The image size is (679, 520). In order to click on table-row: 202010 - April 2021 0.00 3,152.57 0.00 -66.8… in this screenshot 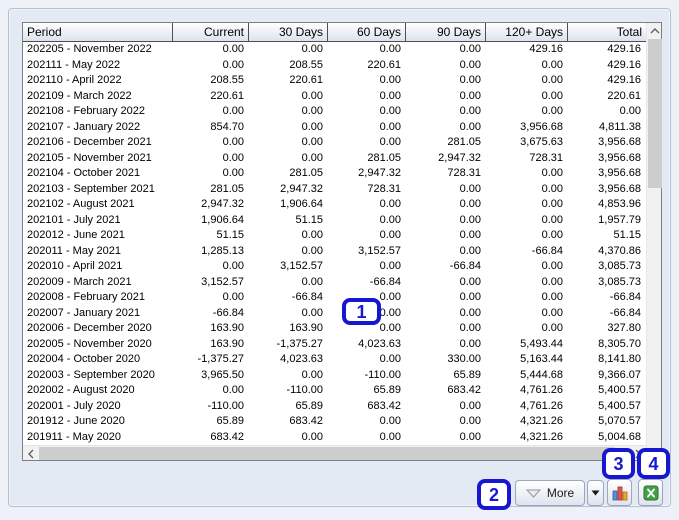, I will do `click(334, 267)`.